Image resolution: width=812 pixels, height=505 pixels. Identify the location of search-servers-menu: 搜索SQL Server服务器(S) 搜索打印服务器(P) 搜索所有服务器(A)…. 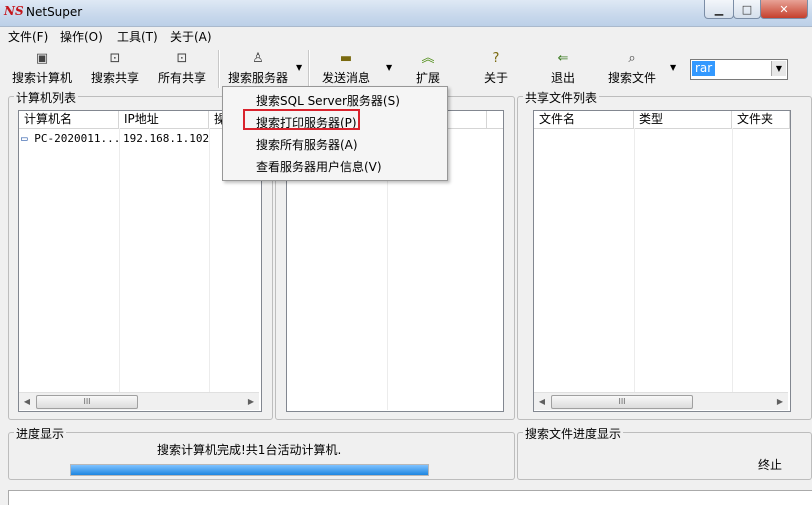
(335, 133).